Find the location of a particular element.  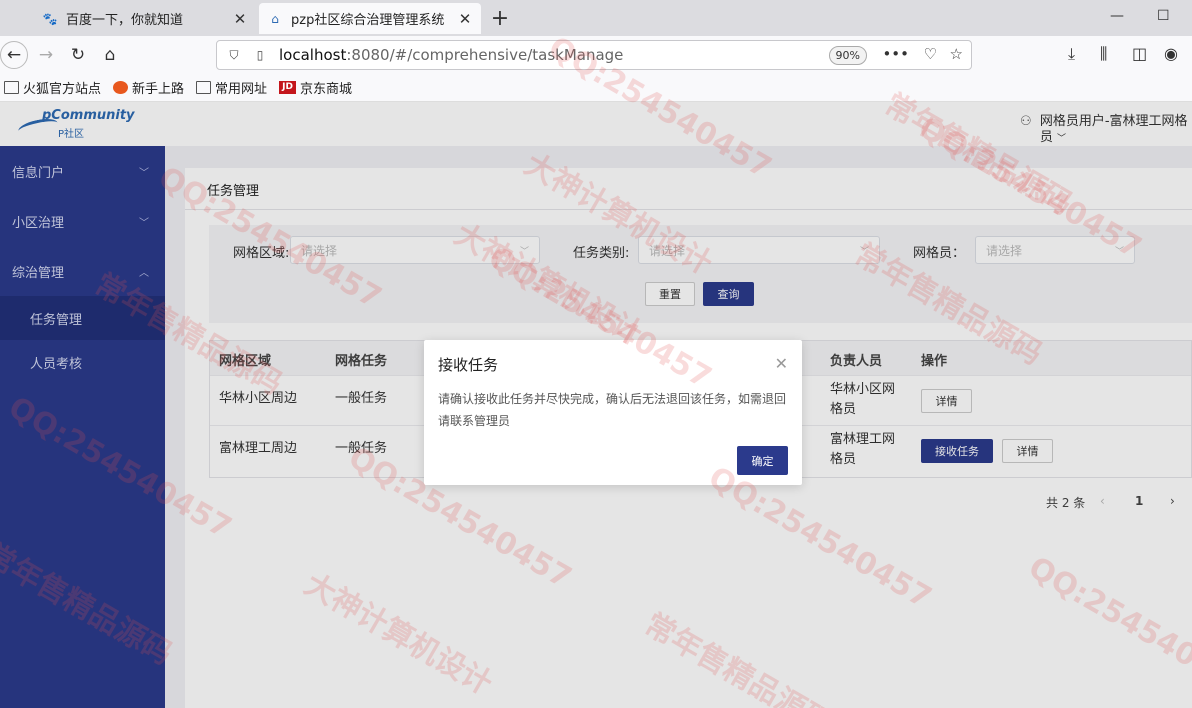

firefox-icon is located at coordinates (121, 87).